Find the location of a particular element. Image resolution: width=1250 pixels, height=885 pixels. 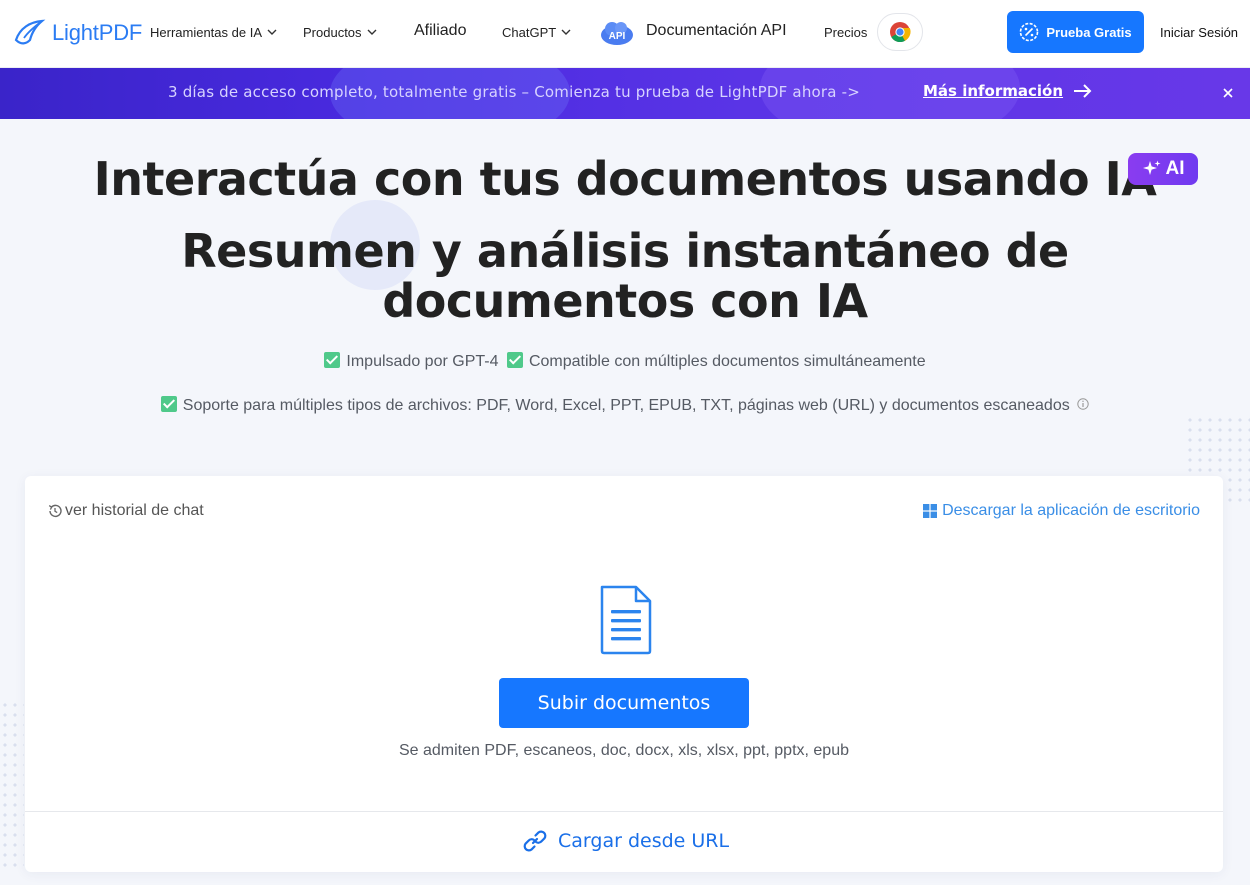

nav-item-documentacion-api: Documentación API is located at coordinates (716, 31).